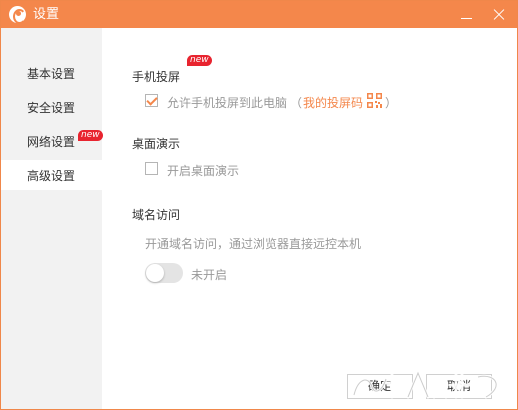  I want to click on sidebar-item-label: 网络设置, so click(51, 142).